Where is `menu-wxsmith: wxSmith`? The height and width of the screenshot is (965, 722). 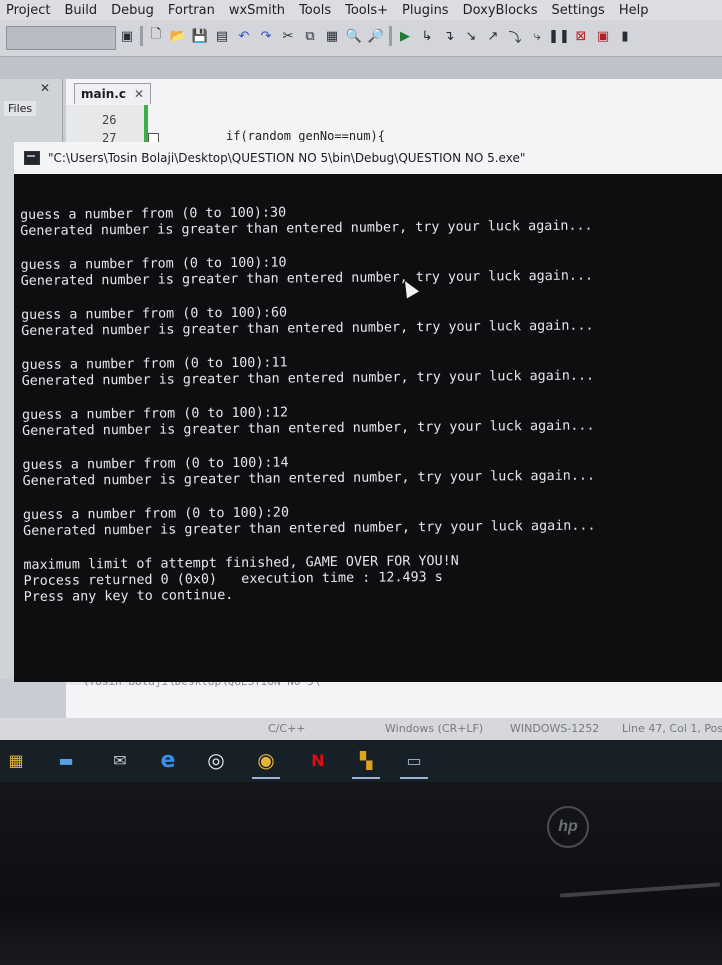 menu-wxsmith: wxSmith is located at coordinates (257, 10).